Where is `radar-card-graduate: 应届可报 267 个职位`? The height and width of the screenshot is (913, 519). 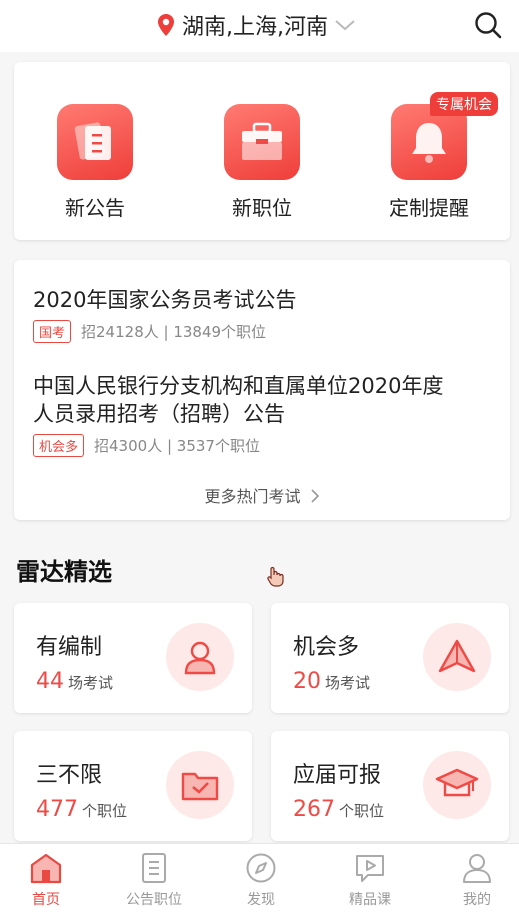 radar-card-graduate: 应届可报 267 个职位 is located at coordinates (390, 786).